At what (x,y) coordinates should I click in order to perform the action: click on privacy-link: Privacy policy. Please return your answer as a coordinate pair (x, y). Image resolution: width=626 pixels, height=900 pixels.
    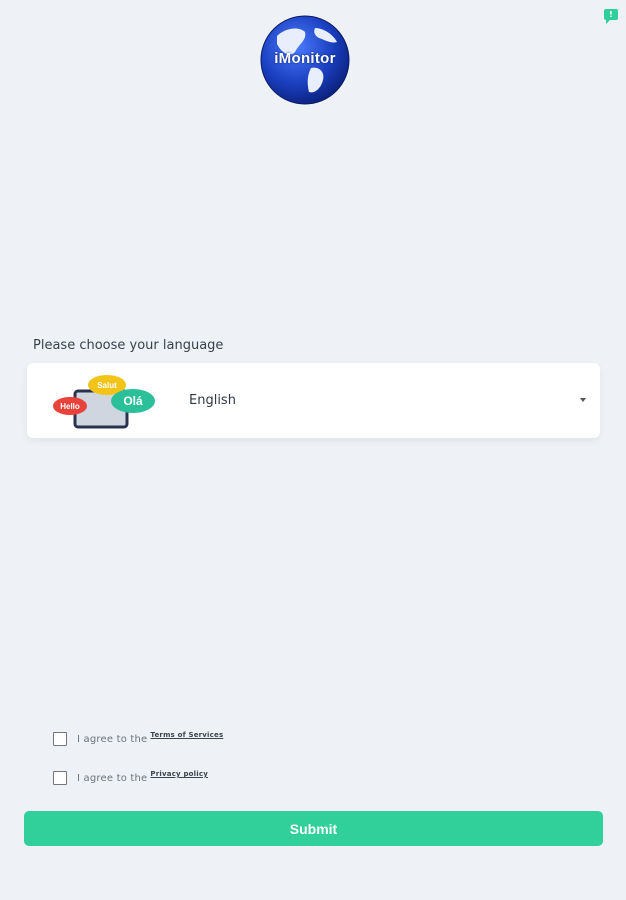
    Looking at the image, I should click on (179, 774).